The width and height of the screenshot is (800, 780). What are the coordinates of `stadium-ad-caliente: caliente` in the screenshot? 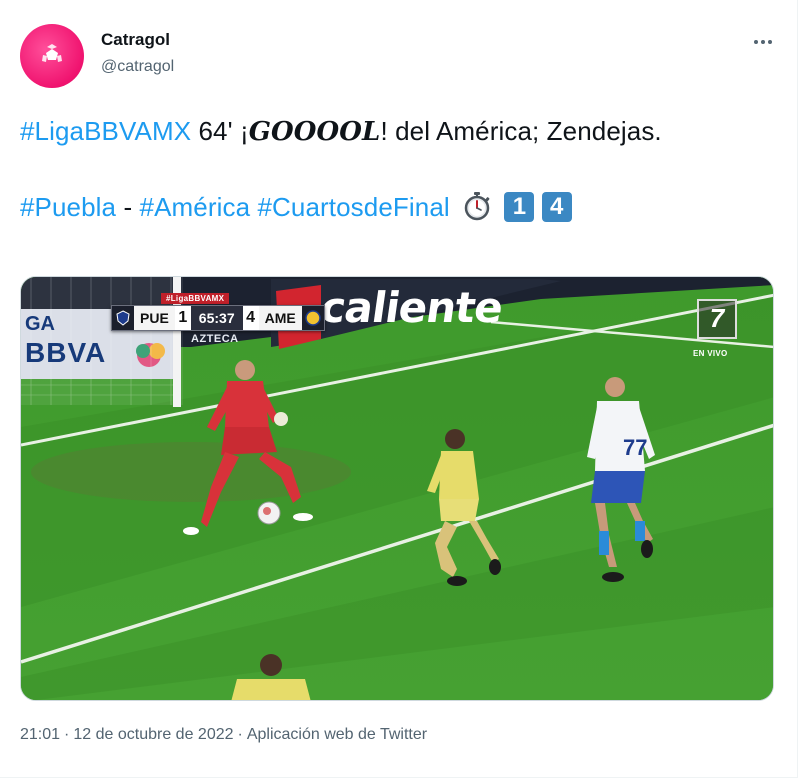 It's located at (411, 307).